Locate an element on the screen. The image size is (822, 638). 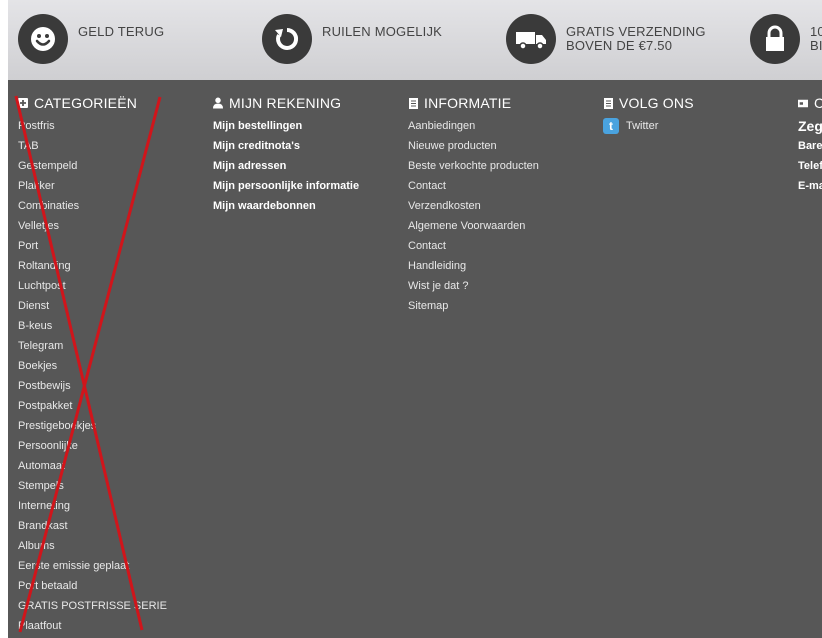
information-link: Algemene Voorwaarden is located at coordinates (473, 226).